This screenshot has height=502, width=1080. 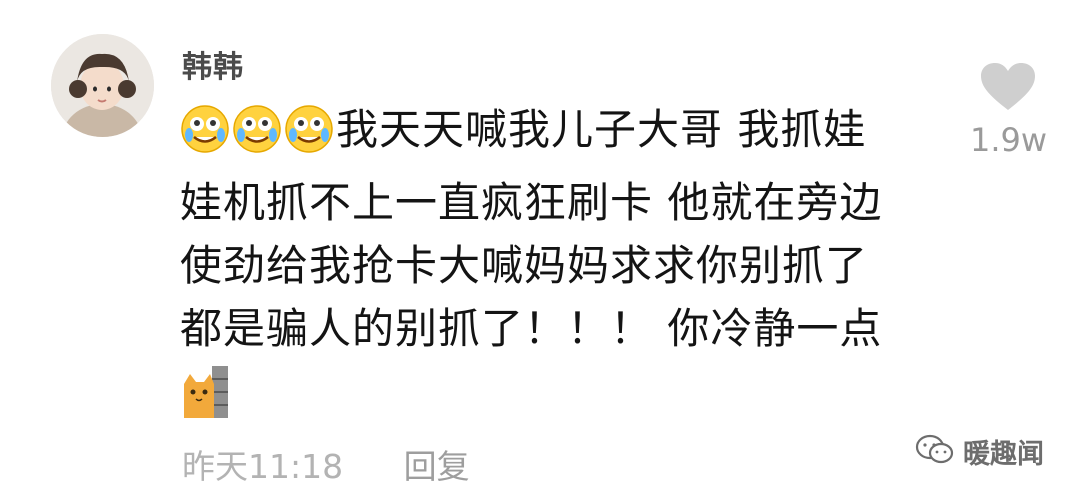 I want to click on comment-meta: 昨天11:18 回复, so click(x=326, y=464).